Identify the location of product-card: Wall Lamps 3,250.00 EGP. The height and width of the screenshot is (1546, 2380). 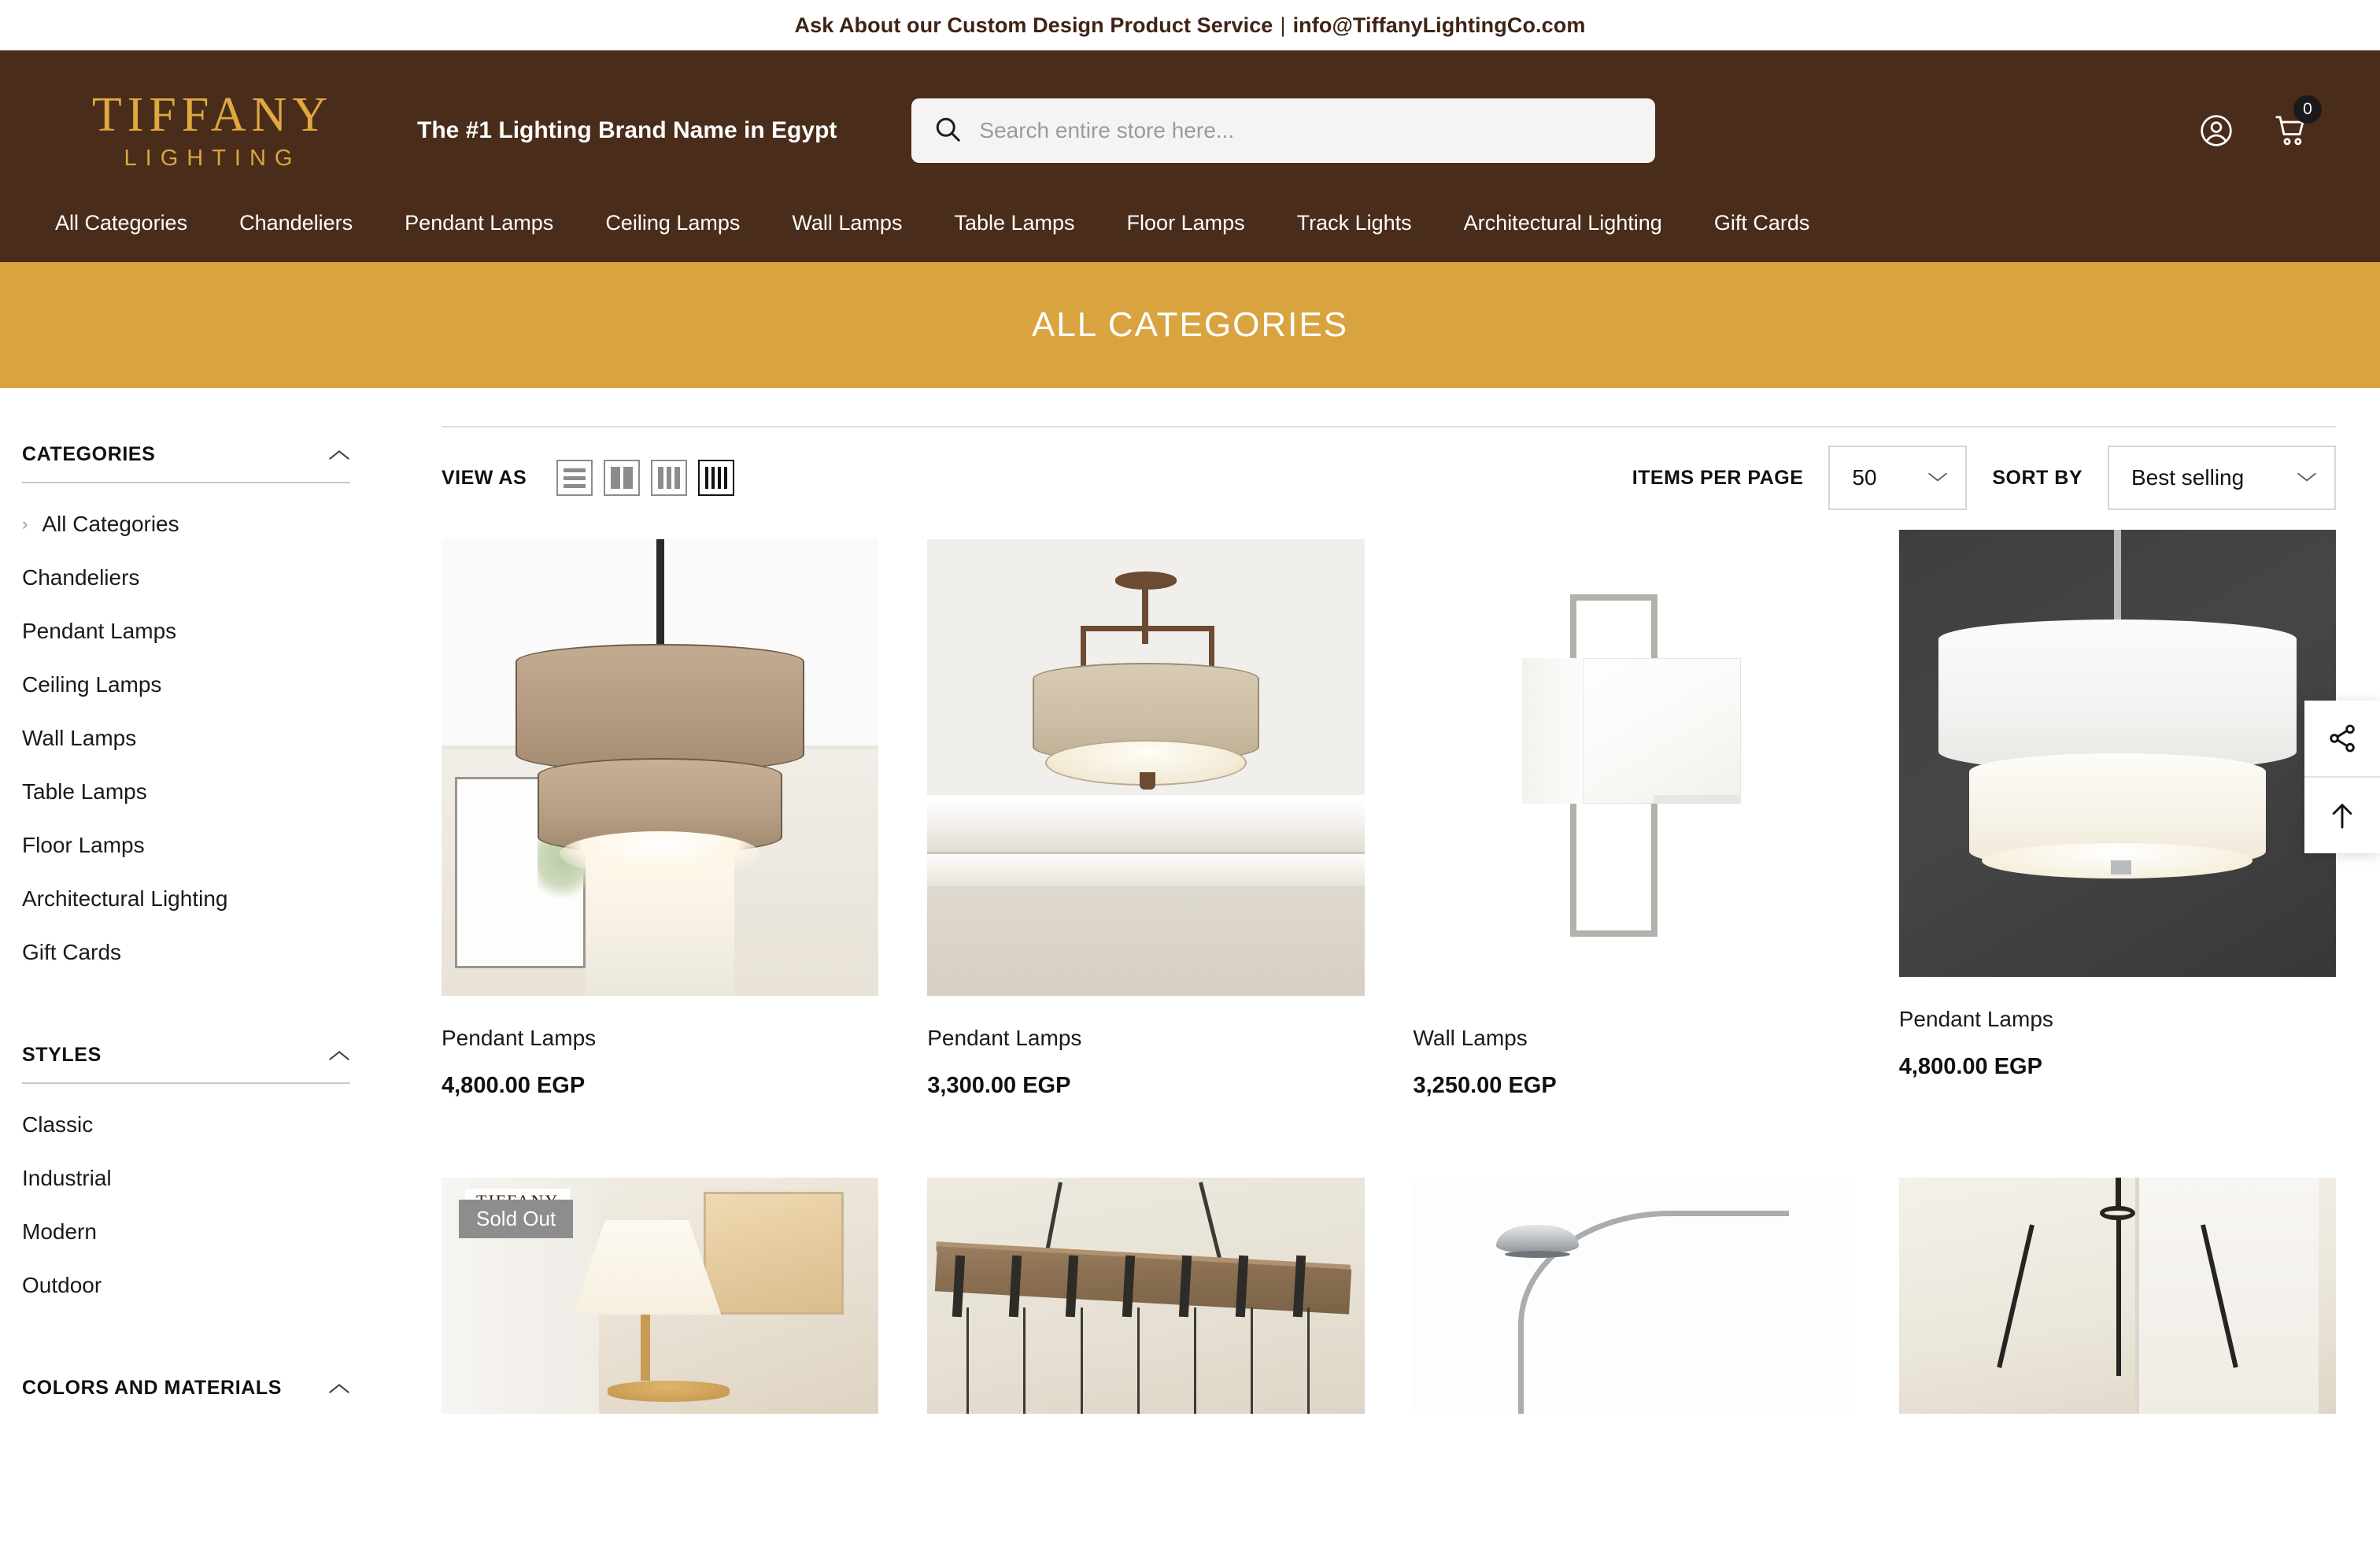
(1632, 819).